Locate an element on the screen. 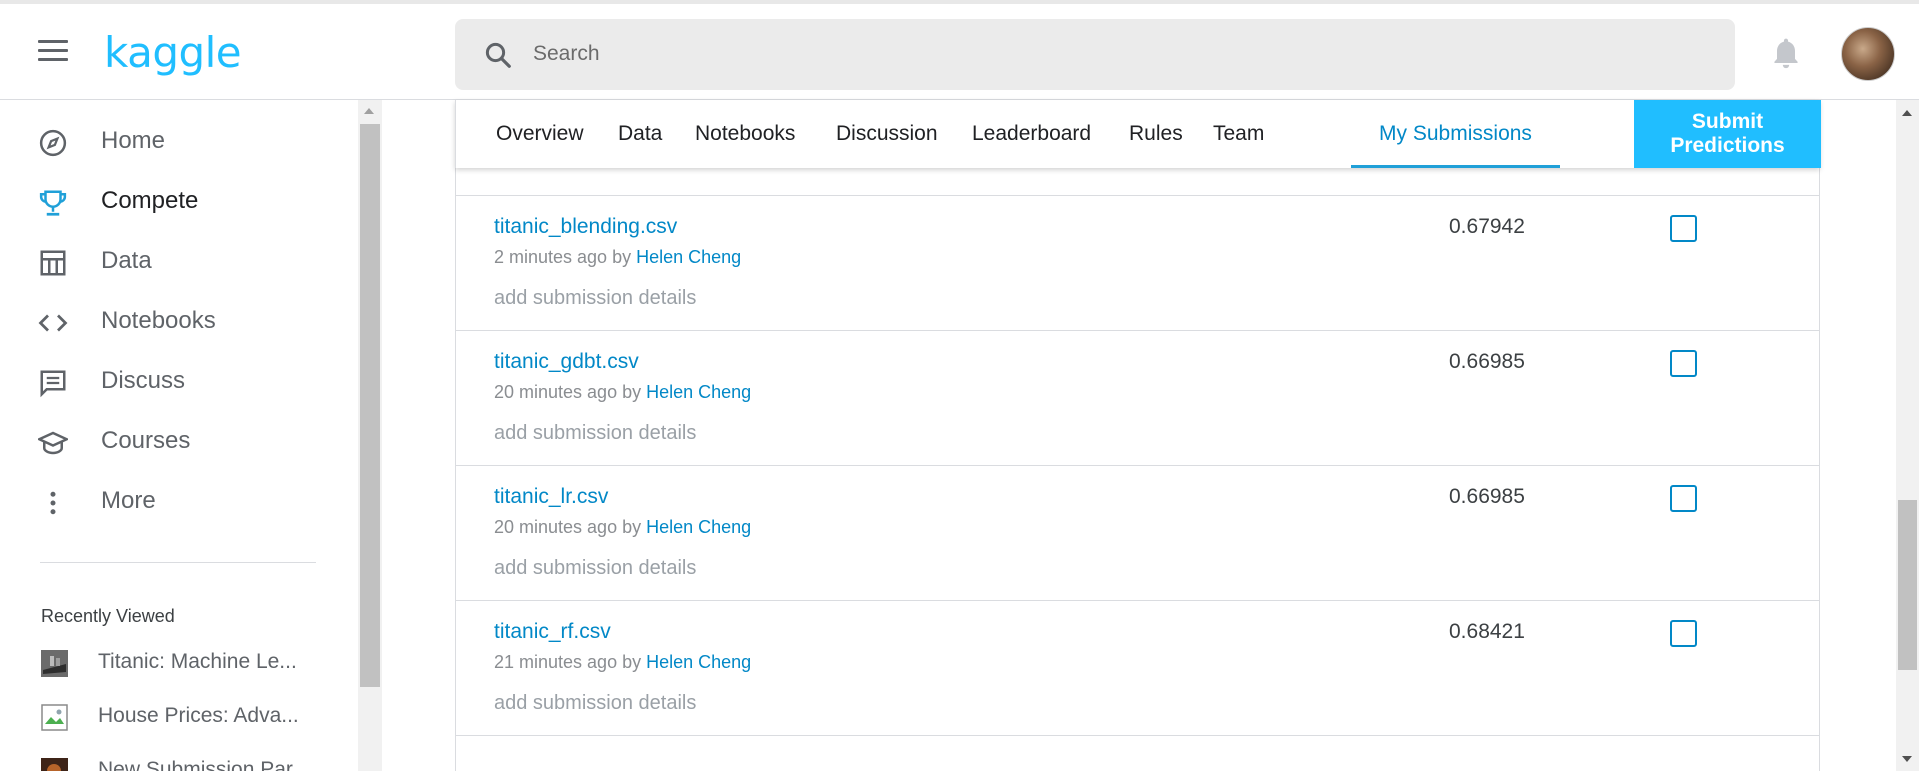 This screenshot has width=1919, height=771. submission-file-link: titanic_blending.csv is located at coordinates (585, 227).